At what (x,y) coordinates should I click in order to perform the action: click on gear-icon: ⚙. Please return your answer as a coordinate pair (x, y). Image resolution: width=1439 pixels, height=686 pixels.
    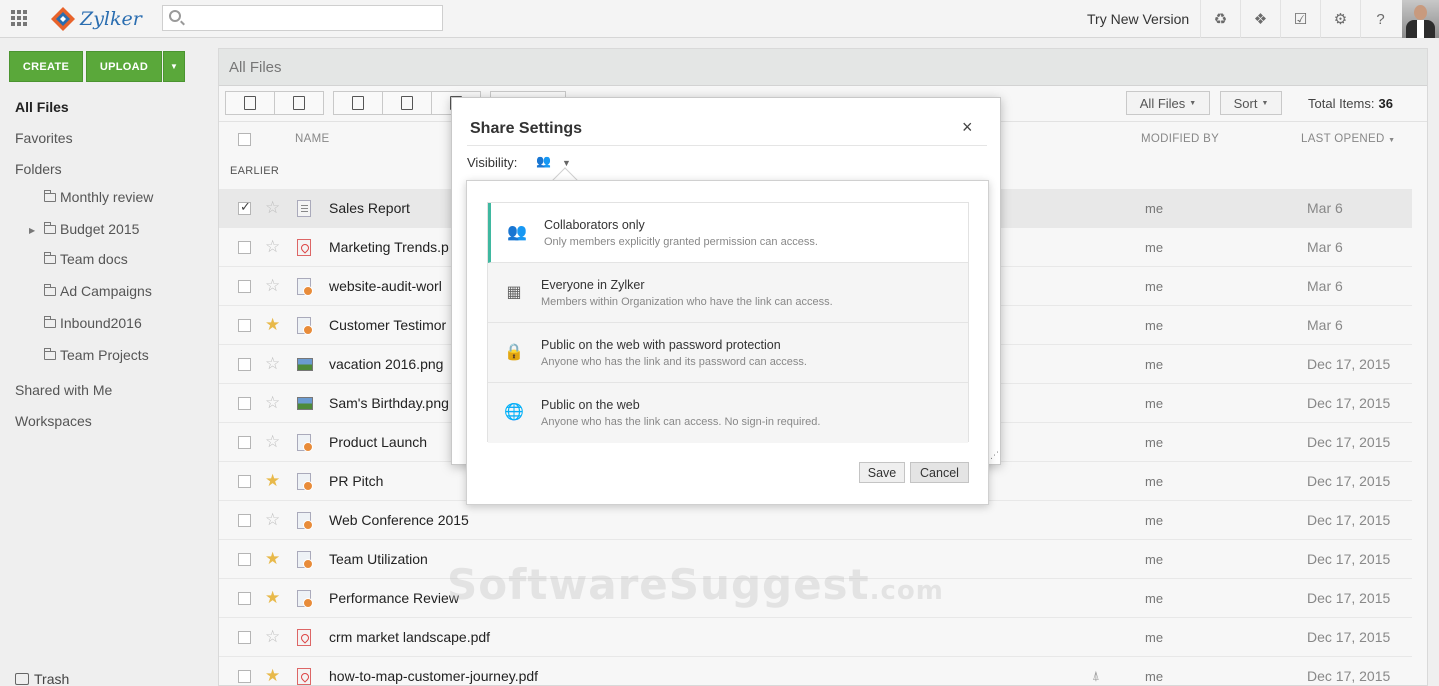
    Looking at the image, I should click on (1340, 19).